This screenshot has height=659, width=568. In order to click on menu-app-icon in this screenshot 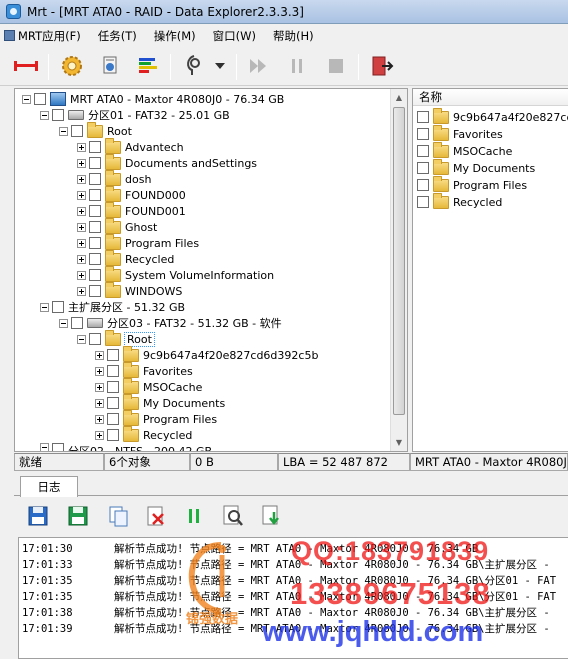, I will do `click(9, 35)`.